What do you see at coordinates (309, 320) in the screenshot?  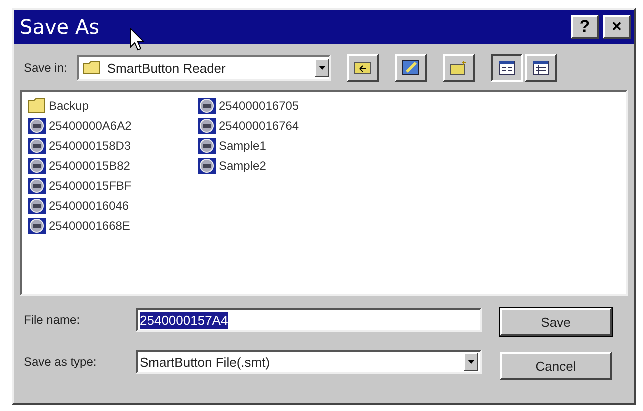 I see `file-name-field: 2540000157A4` at bounding box center [309, 320].